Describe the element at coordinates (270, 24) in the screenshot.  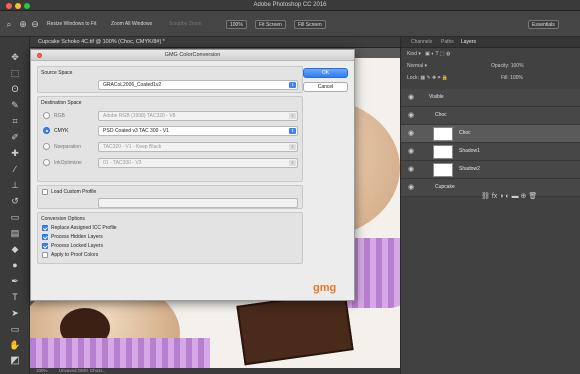
I see `fit-screen-button: Fit Screen` at that location.